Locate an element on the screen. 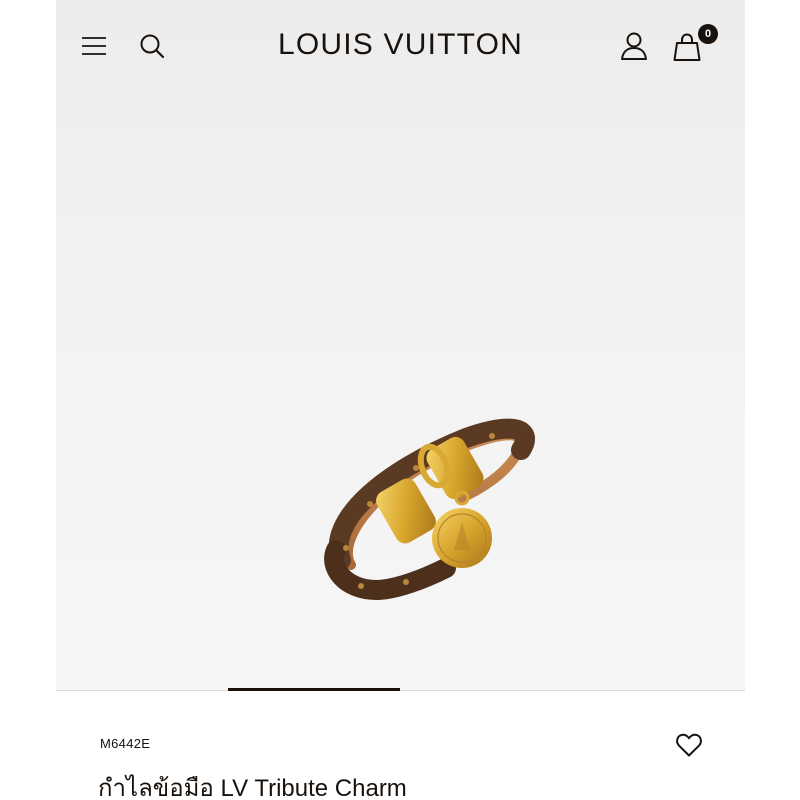  header: LOUIS VUITTON 0 is located at coordinates (400, 46).